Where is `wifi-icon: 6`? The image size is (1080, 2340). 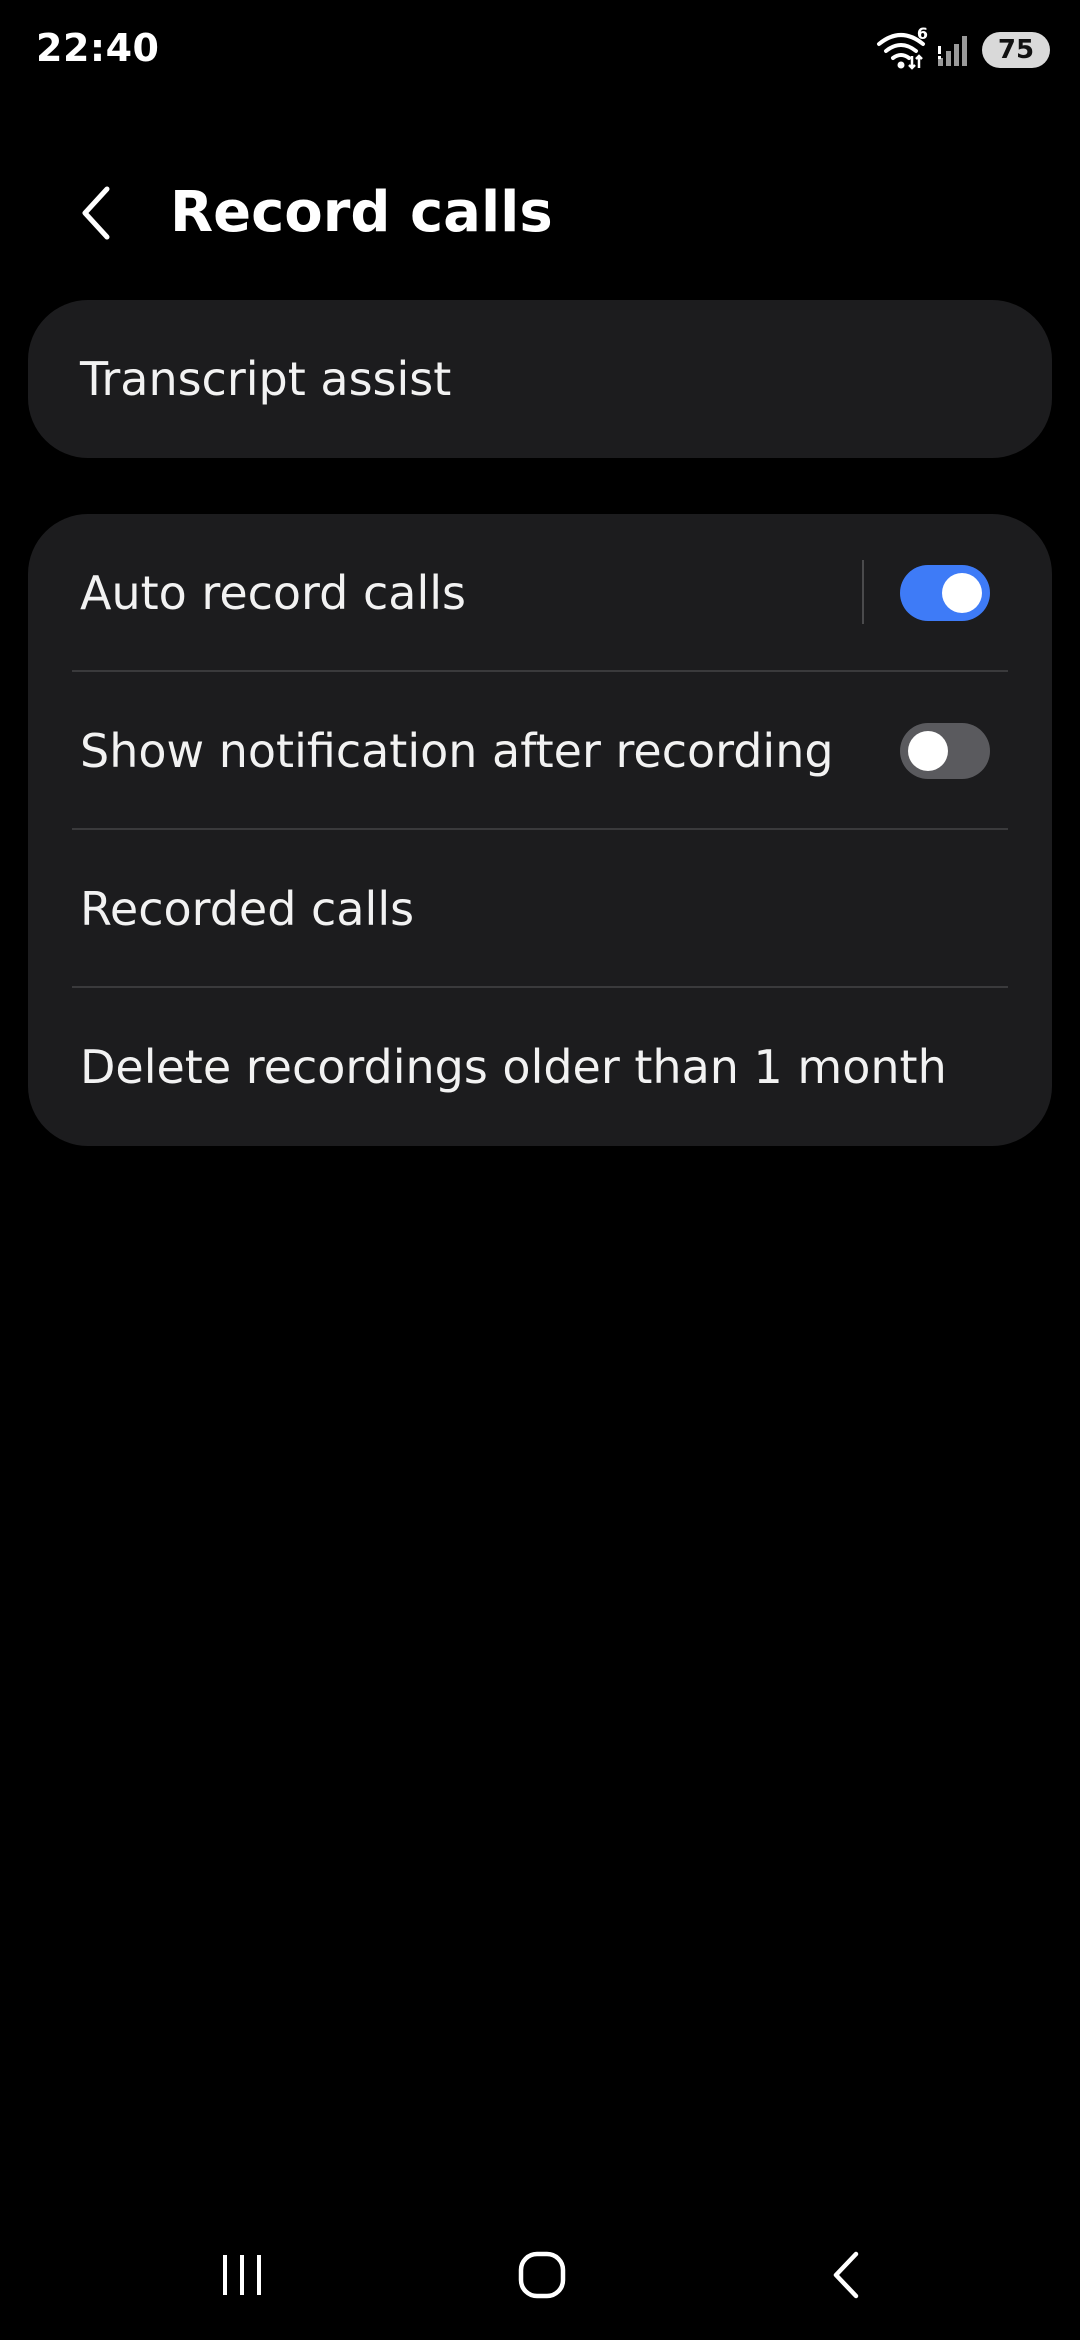 wifi-icon: 6 is located at coordinates (902, 47).